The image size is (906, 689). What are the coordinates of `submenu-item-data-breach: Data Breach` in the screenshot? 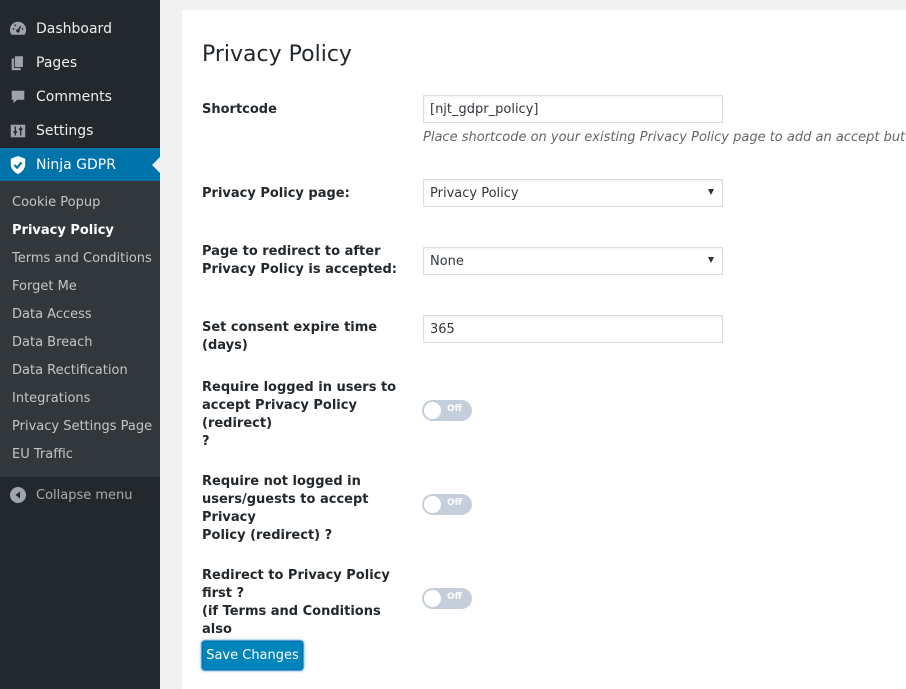 It's located at (52, 342).